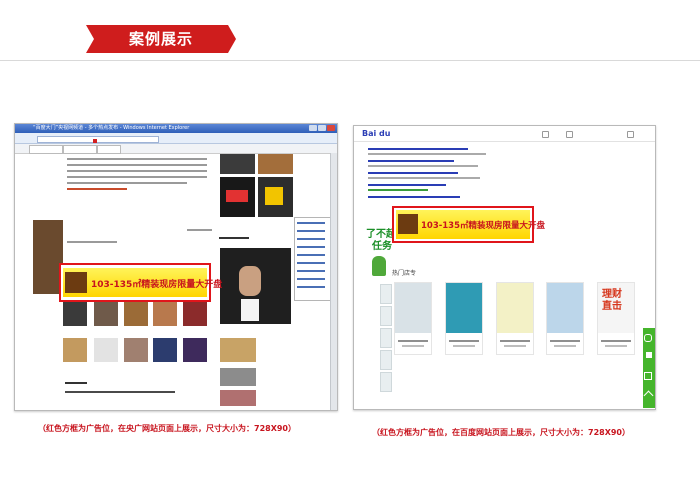 The width and height of the screenshot is (700, 484). I want to click on minimize-icon, so click(313, 128).